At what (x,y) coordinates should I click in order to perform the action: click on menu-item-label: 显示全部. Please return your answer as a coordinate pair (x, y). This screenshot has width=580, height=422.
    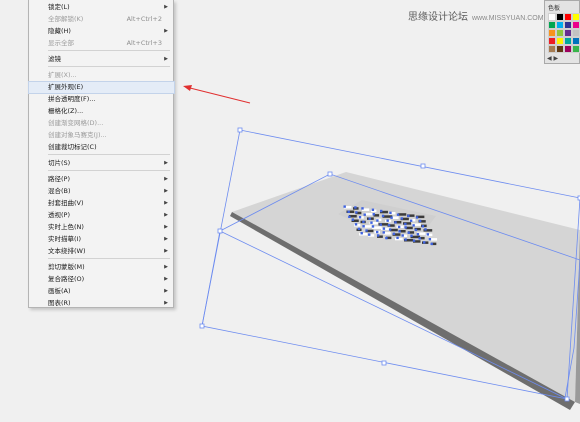
    Looking at the image, I should click on (61, 43).